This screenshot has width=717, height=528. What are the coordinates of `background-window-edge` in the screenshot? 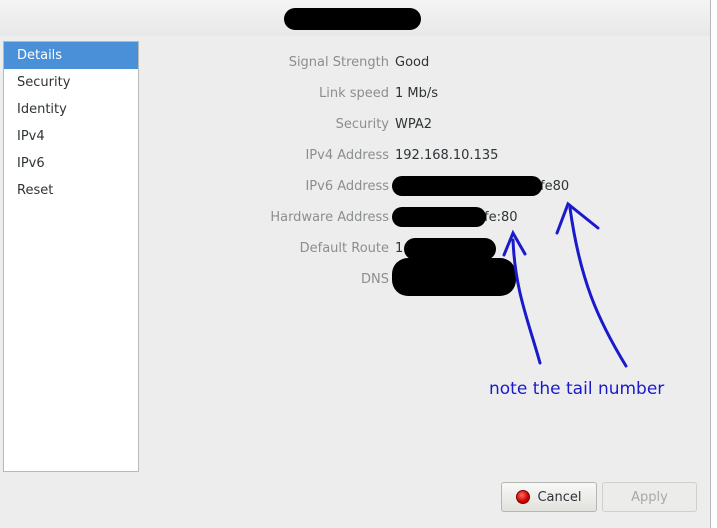 It's located at (714, 264).